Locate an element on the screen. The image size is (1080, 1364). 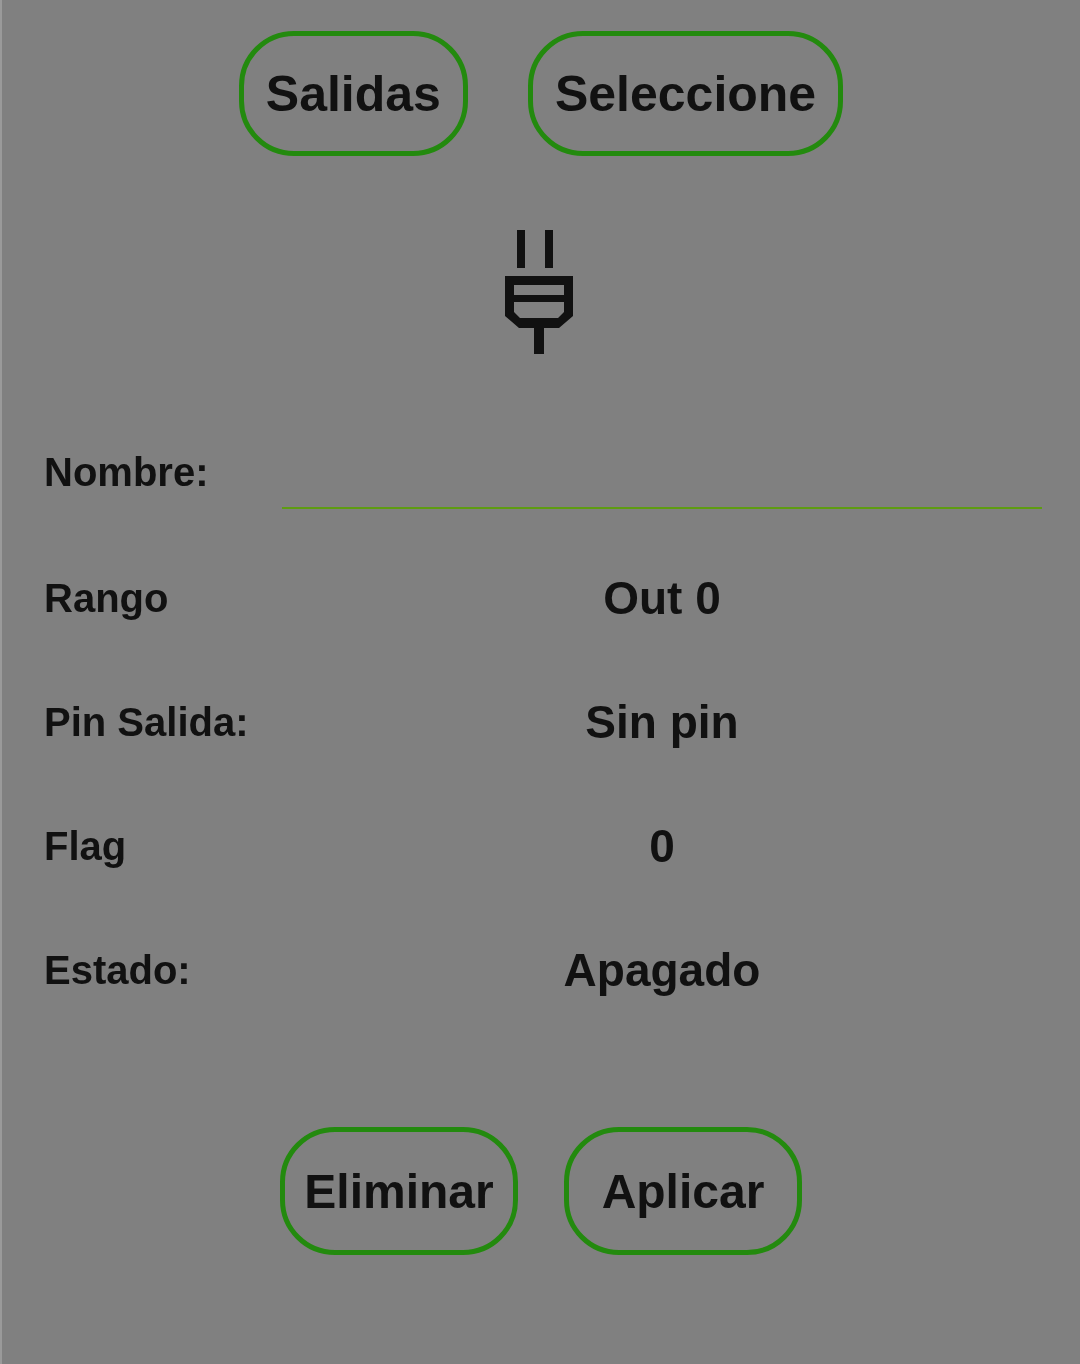
field-value: Out 0 is located at coordinates (662, 598).